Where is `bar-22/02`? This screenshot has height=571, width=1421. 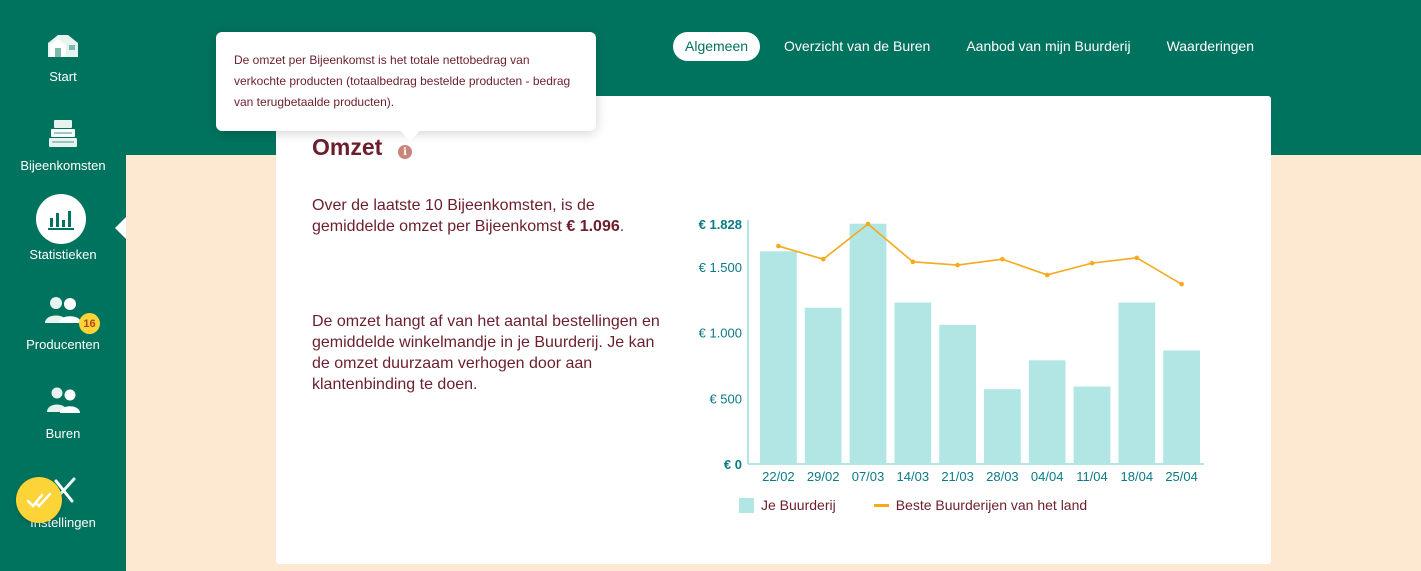 bar-22/02 is located at coordinates (778, 357).